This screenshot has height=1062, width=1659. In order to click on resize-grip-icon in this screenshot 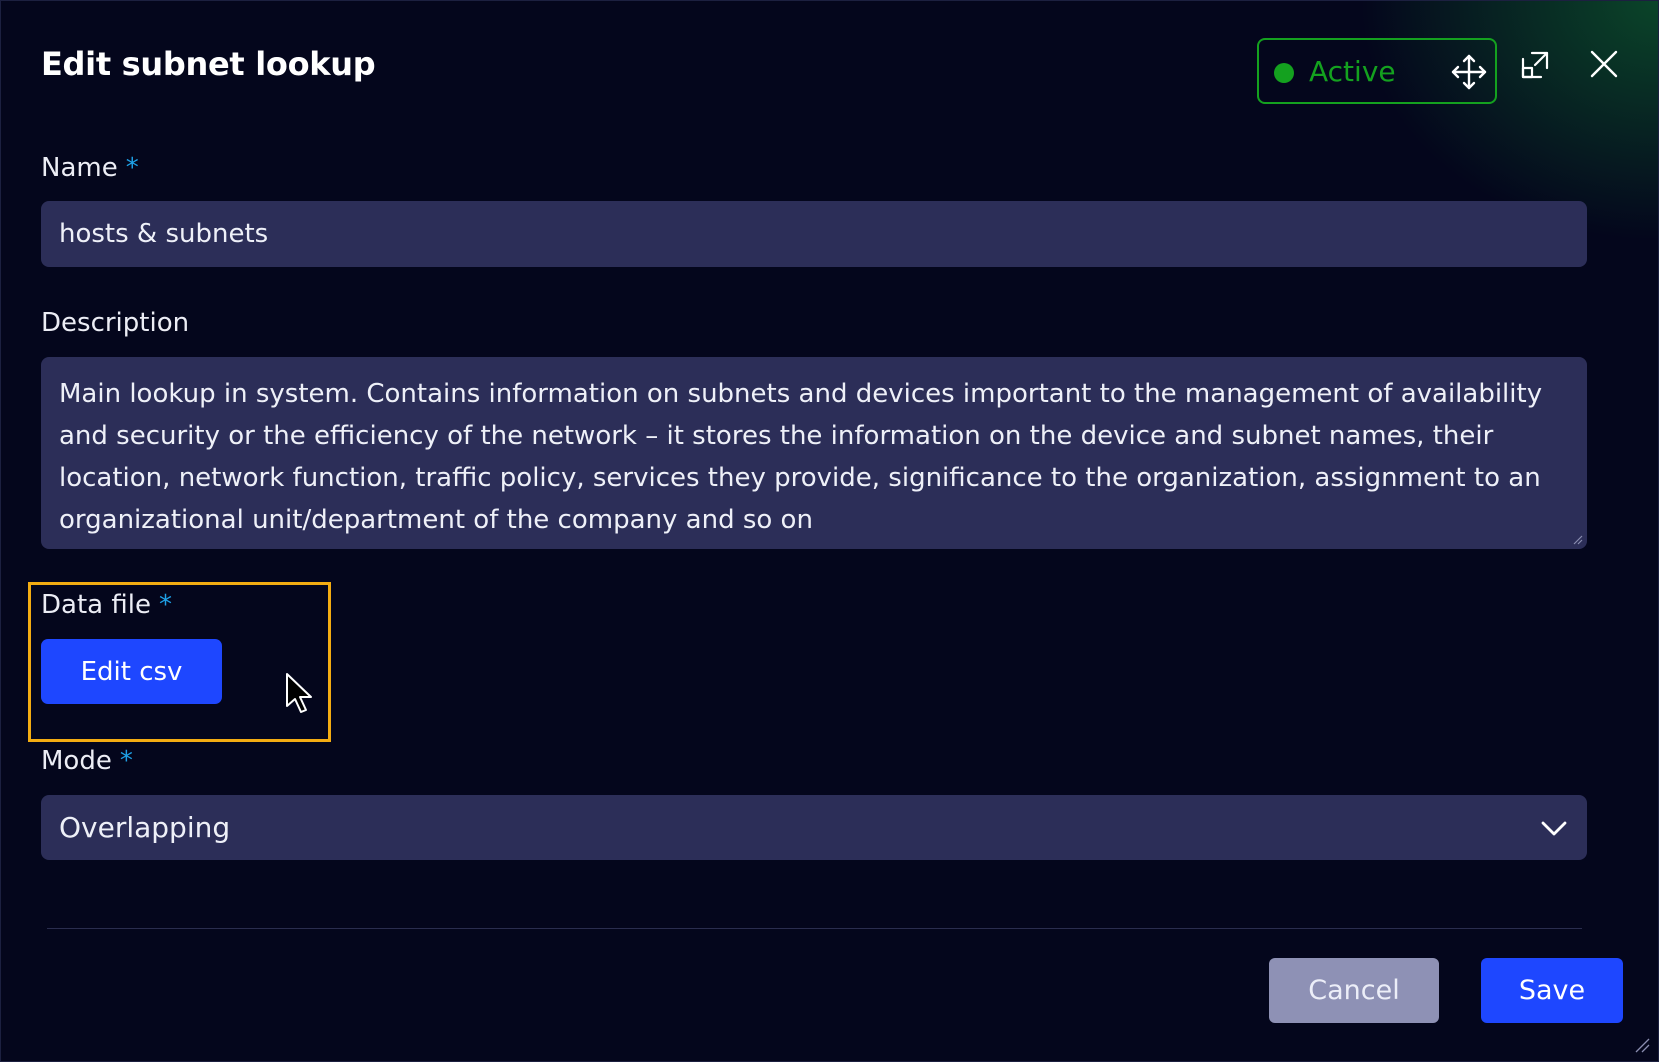, I will do `click(1577, 539)`.